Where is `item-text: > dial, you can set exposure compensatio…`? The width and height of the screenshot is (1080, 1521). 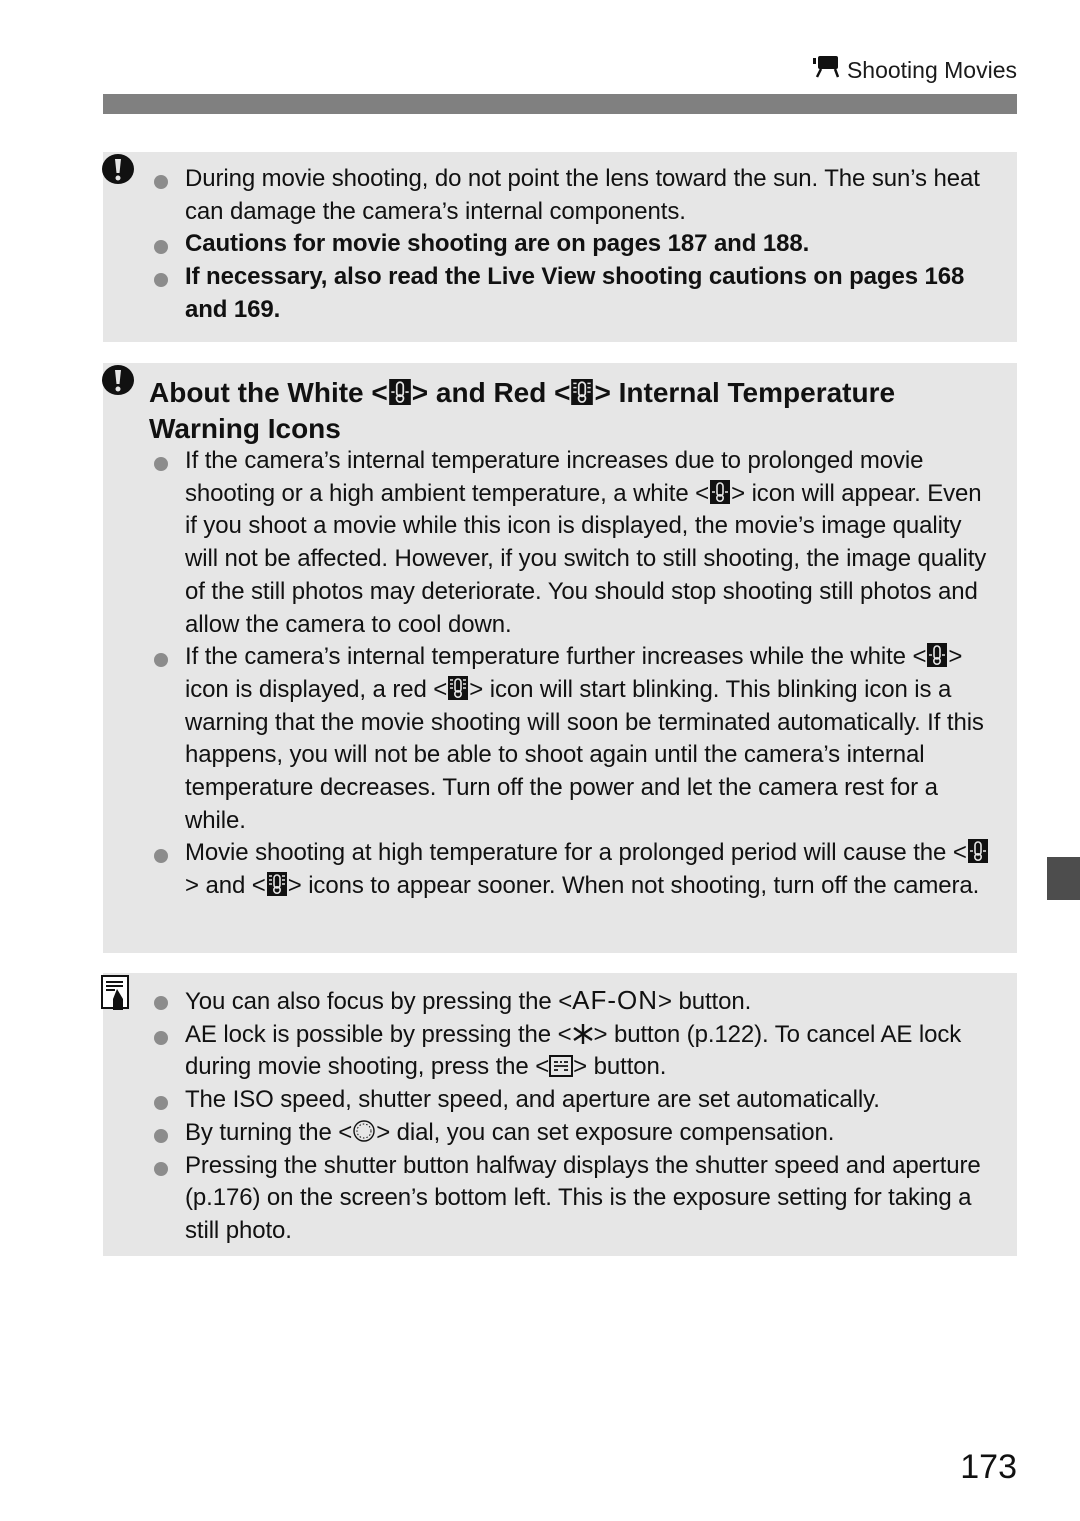 item-text: > dial, you can set exposure compensatio… is located at coordinates (605, 1132).